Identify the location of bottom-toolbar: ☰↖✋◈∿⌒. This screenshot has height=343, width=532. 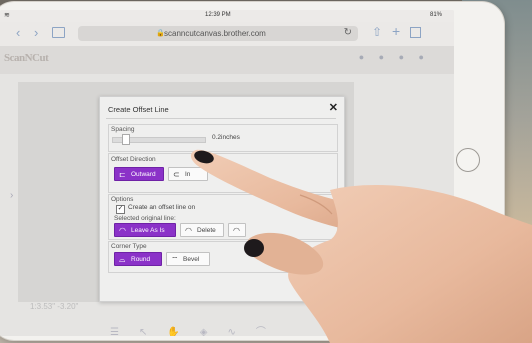
(198, 329).